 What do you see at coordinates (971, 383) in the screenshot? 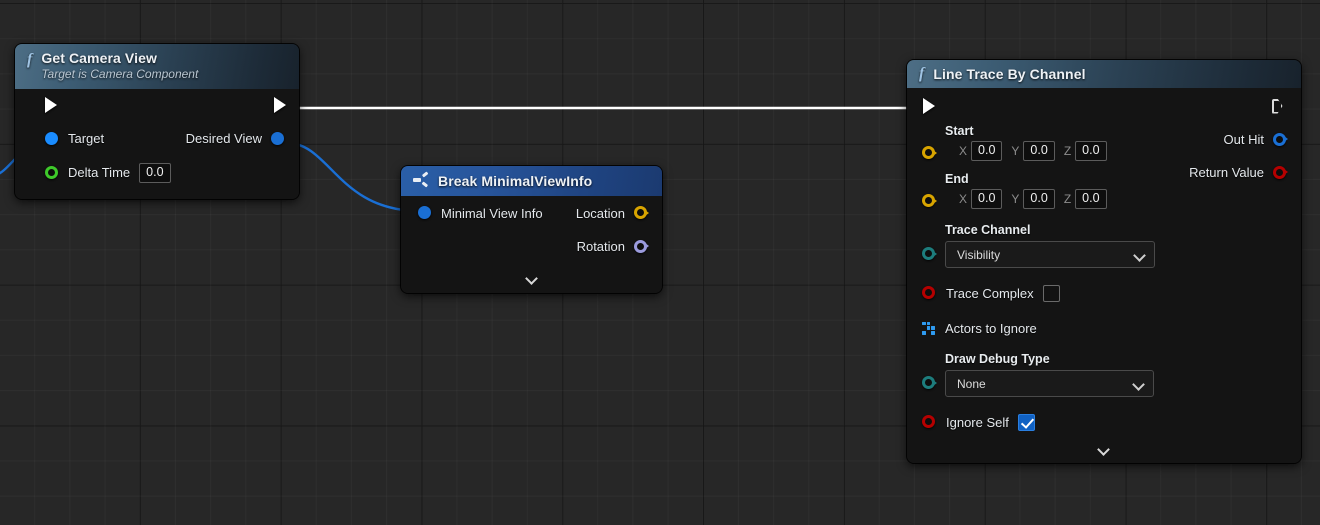
I see `draw-debug-type-selected-value: None` at bounding box center [971, 383].